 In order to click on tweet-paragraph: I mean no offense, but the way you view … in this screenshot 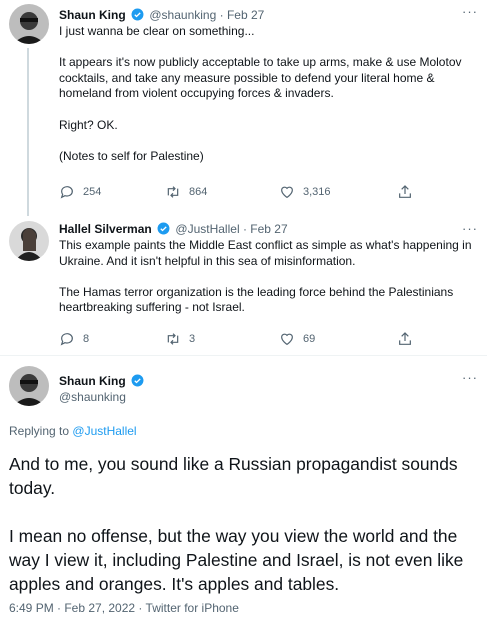, I will do `click(236, 560)`.